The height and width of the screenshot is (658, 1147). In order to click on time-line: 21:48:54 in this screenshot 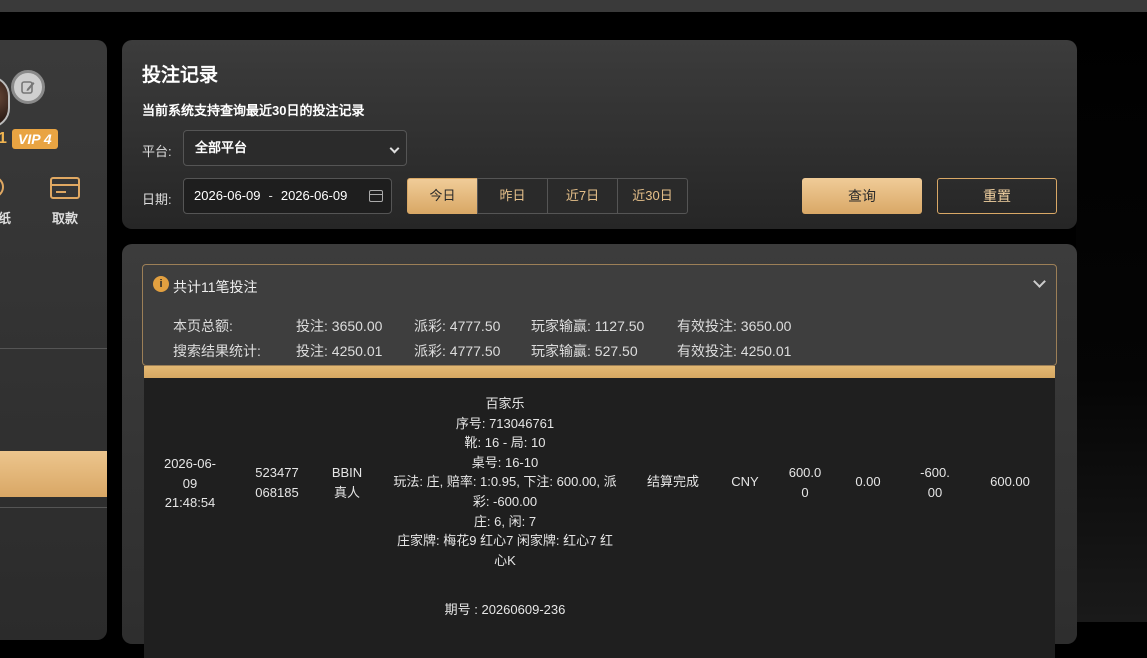, I will do `click(190, 502)`.